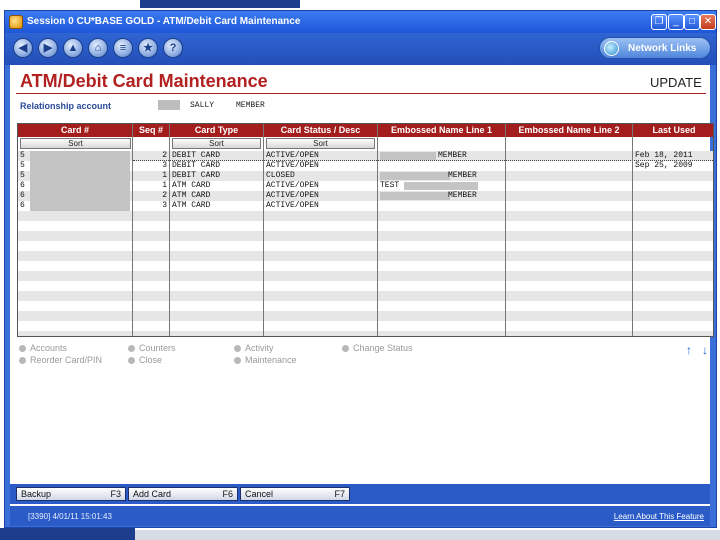 This screenshot has height=540, width=720. Describe the element at coordinates (157, 348) in the screenshot. I see `option-counters-label: Counters` at that location.